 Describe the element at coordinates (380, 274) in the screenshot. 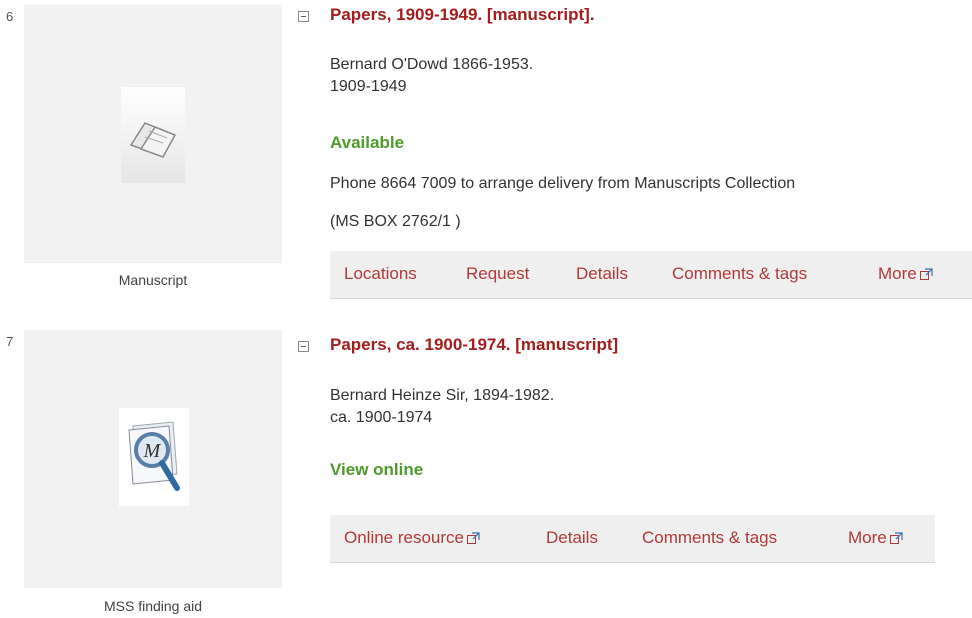

I see `locations-link: Locations` at that location.